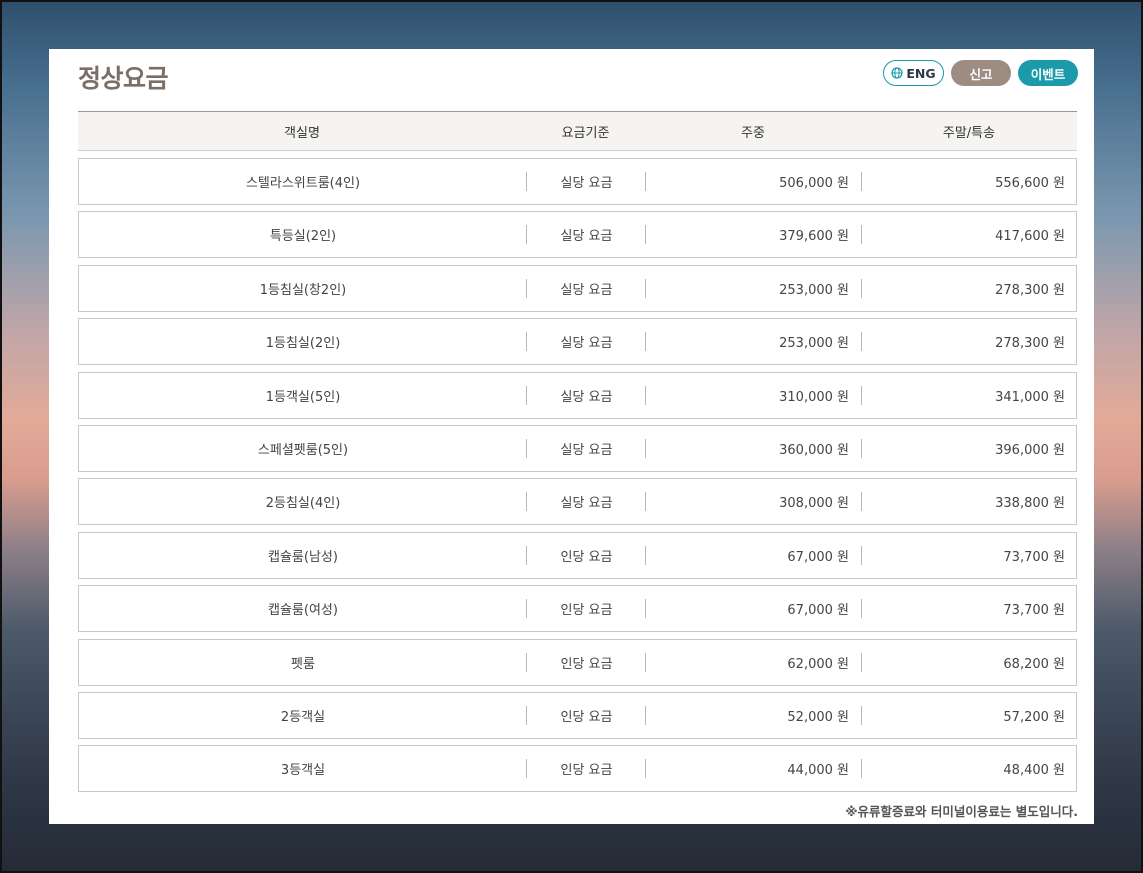  Describe the element at coordinates (818, 771) in the screenshot. I see `weekday-fare: 44,000 원` at that location.